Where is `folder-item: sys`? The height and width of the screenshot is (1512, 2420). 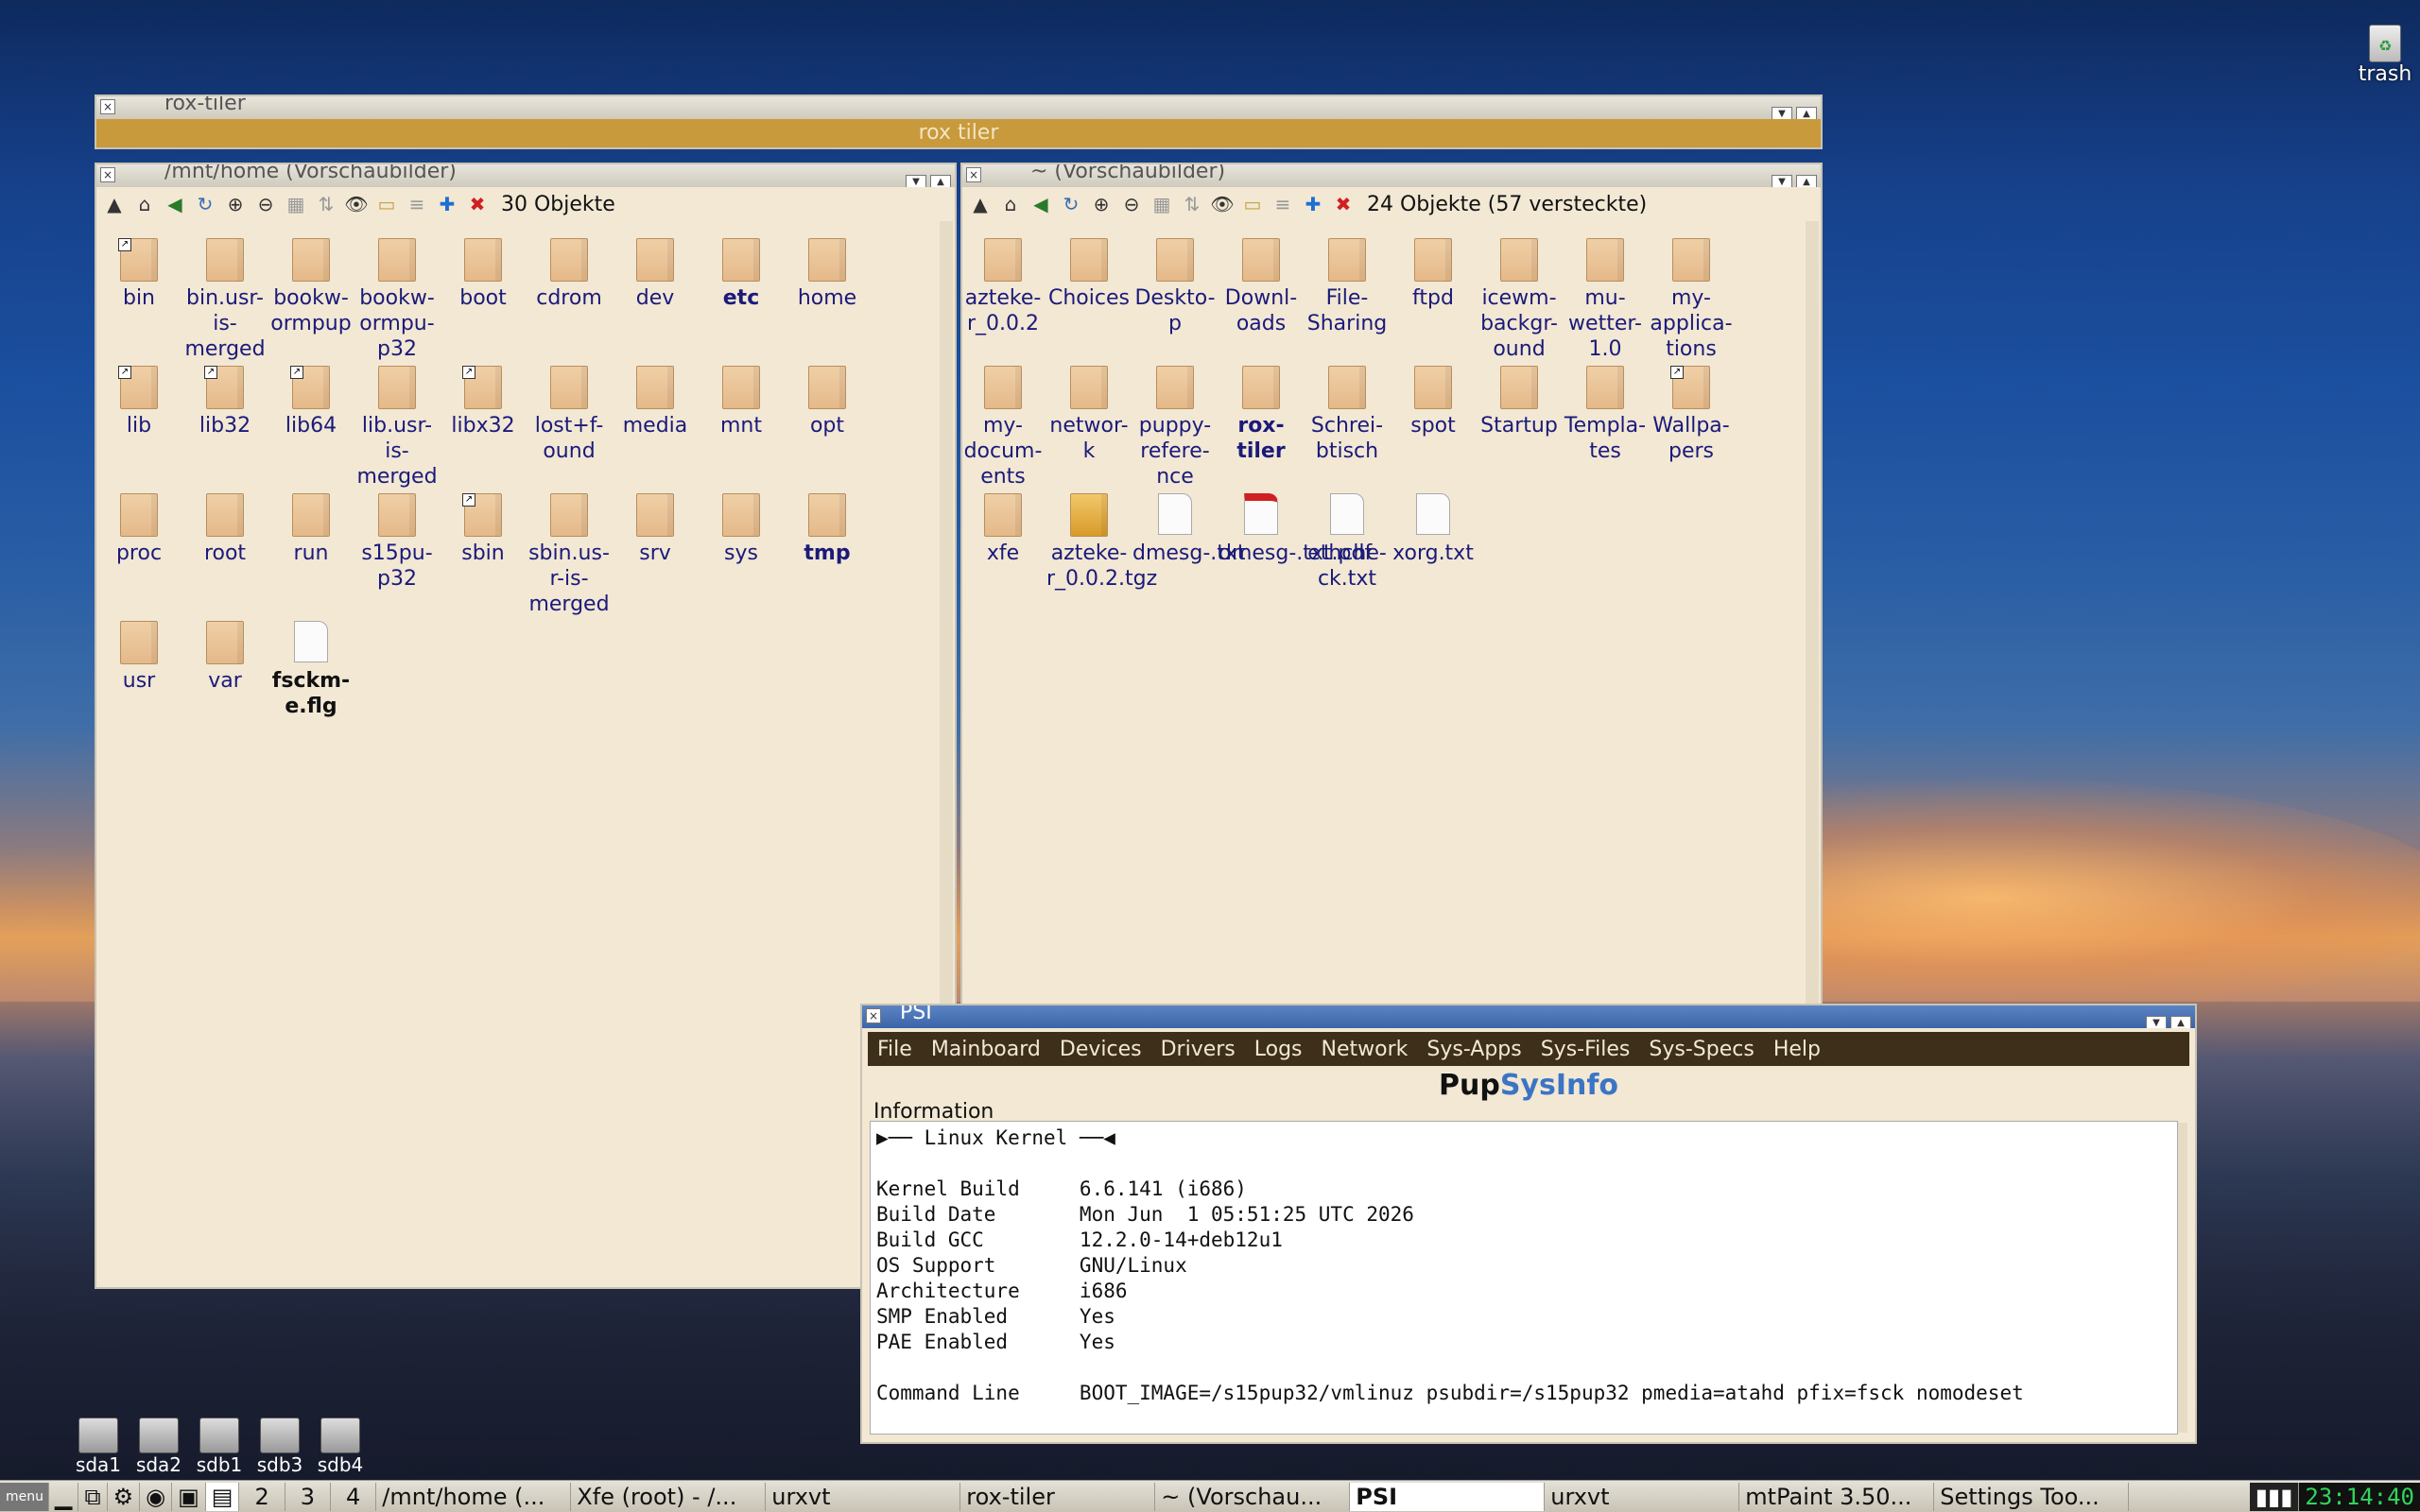
folder-item: sys is located at coordinates (742, 529).